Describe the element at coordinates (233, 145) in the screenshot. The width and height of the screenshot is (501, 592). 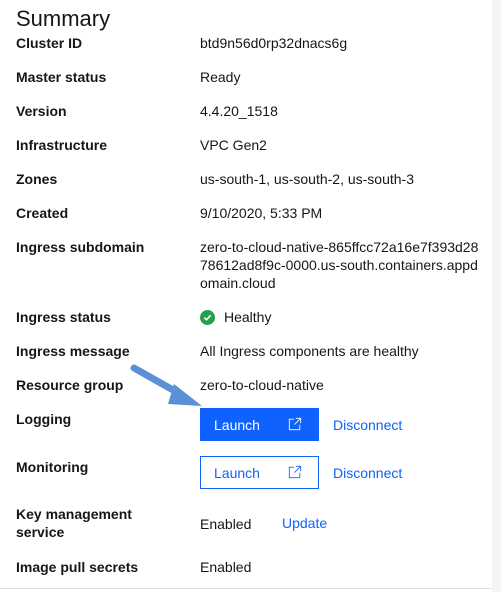
I see `infrastructure-value: VPC Gen2` at that location.